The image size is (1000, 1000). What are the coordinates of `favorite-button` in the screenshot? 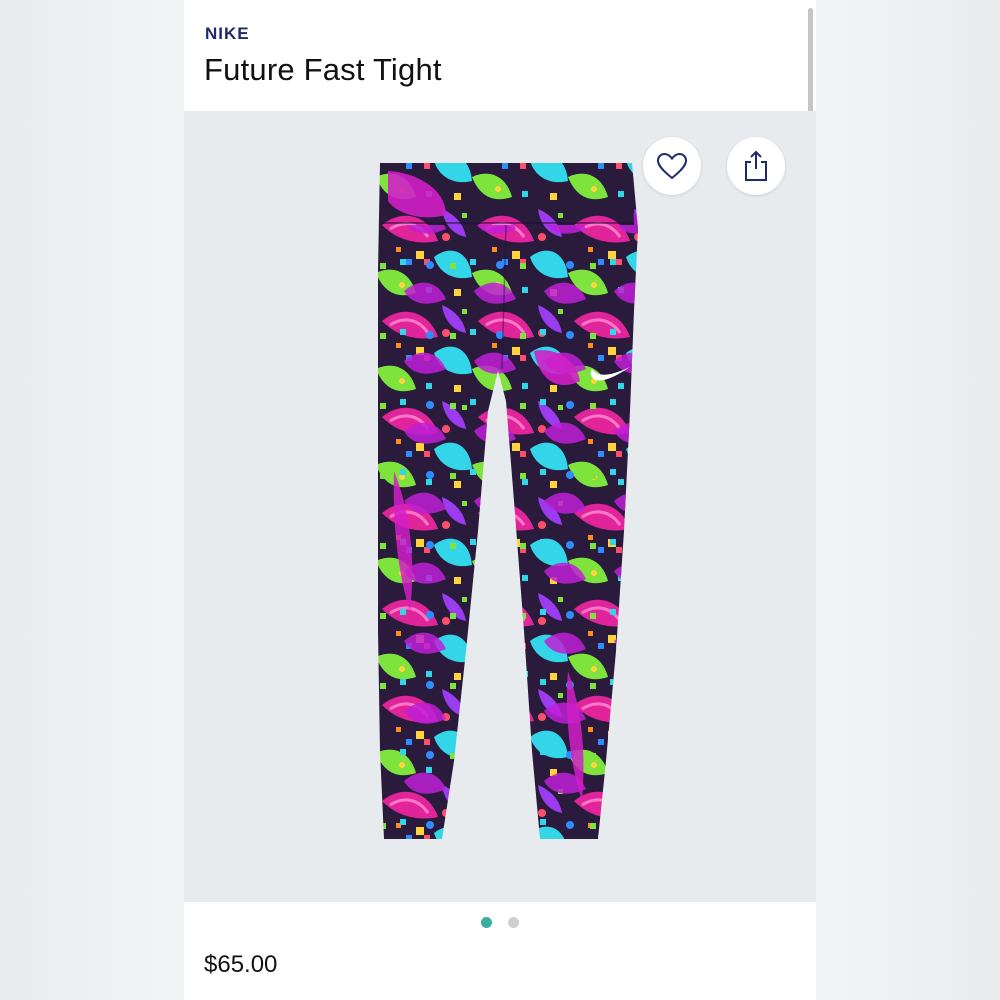 It's located at (672, 166).